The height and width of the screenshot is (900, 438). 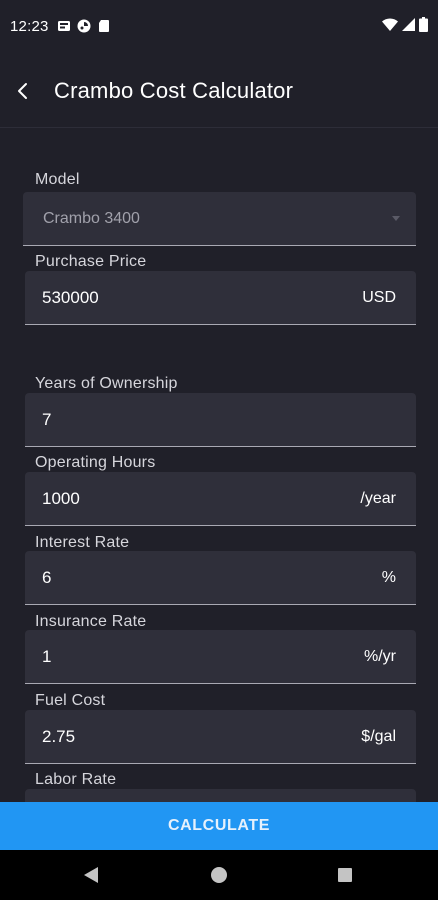 I want to click on sd-card-icon, so click(x=104, y=26).